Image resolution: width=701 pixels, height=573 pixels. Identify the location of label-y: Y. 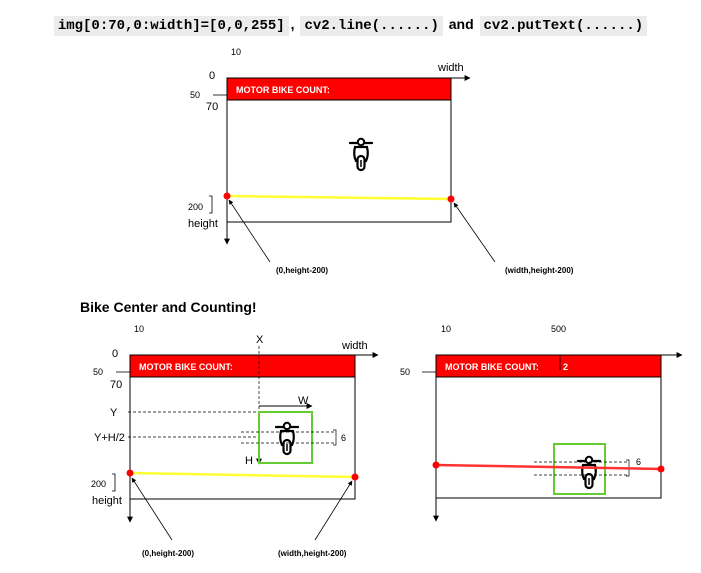
(114, 413).